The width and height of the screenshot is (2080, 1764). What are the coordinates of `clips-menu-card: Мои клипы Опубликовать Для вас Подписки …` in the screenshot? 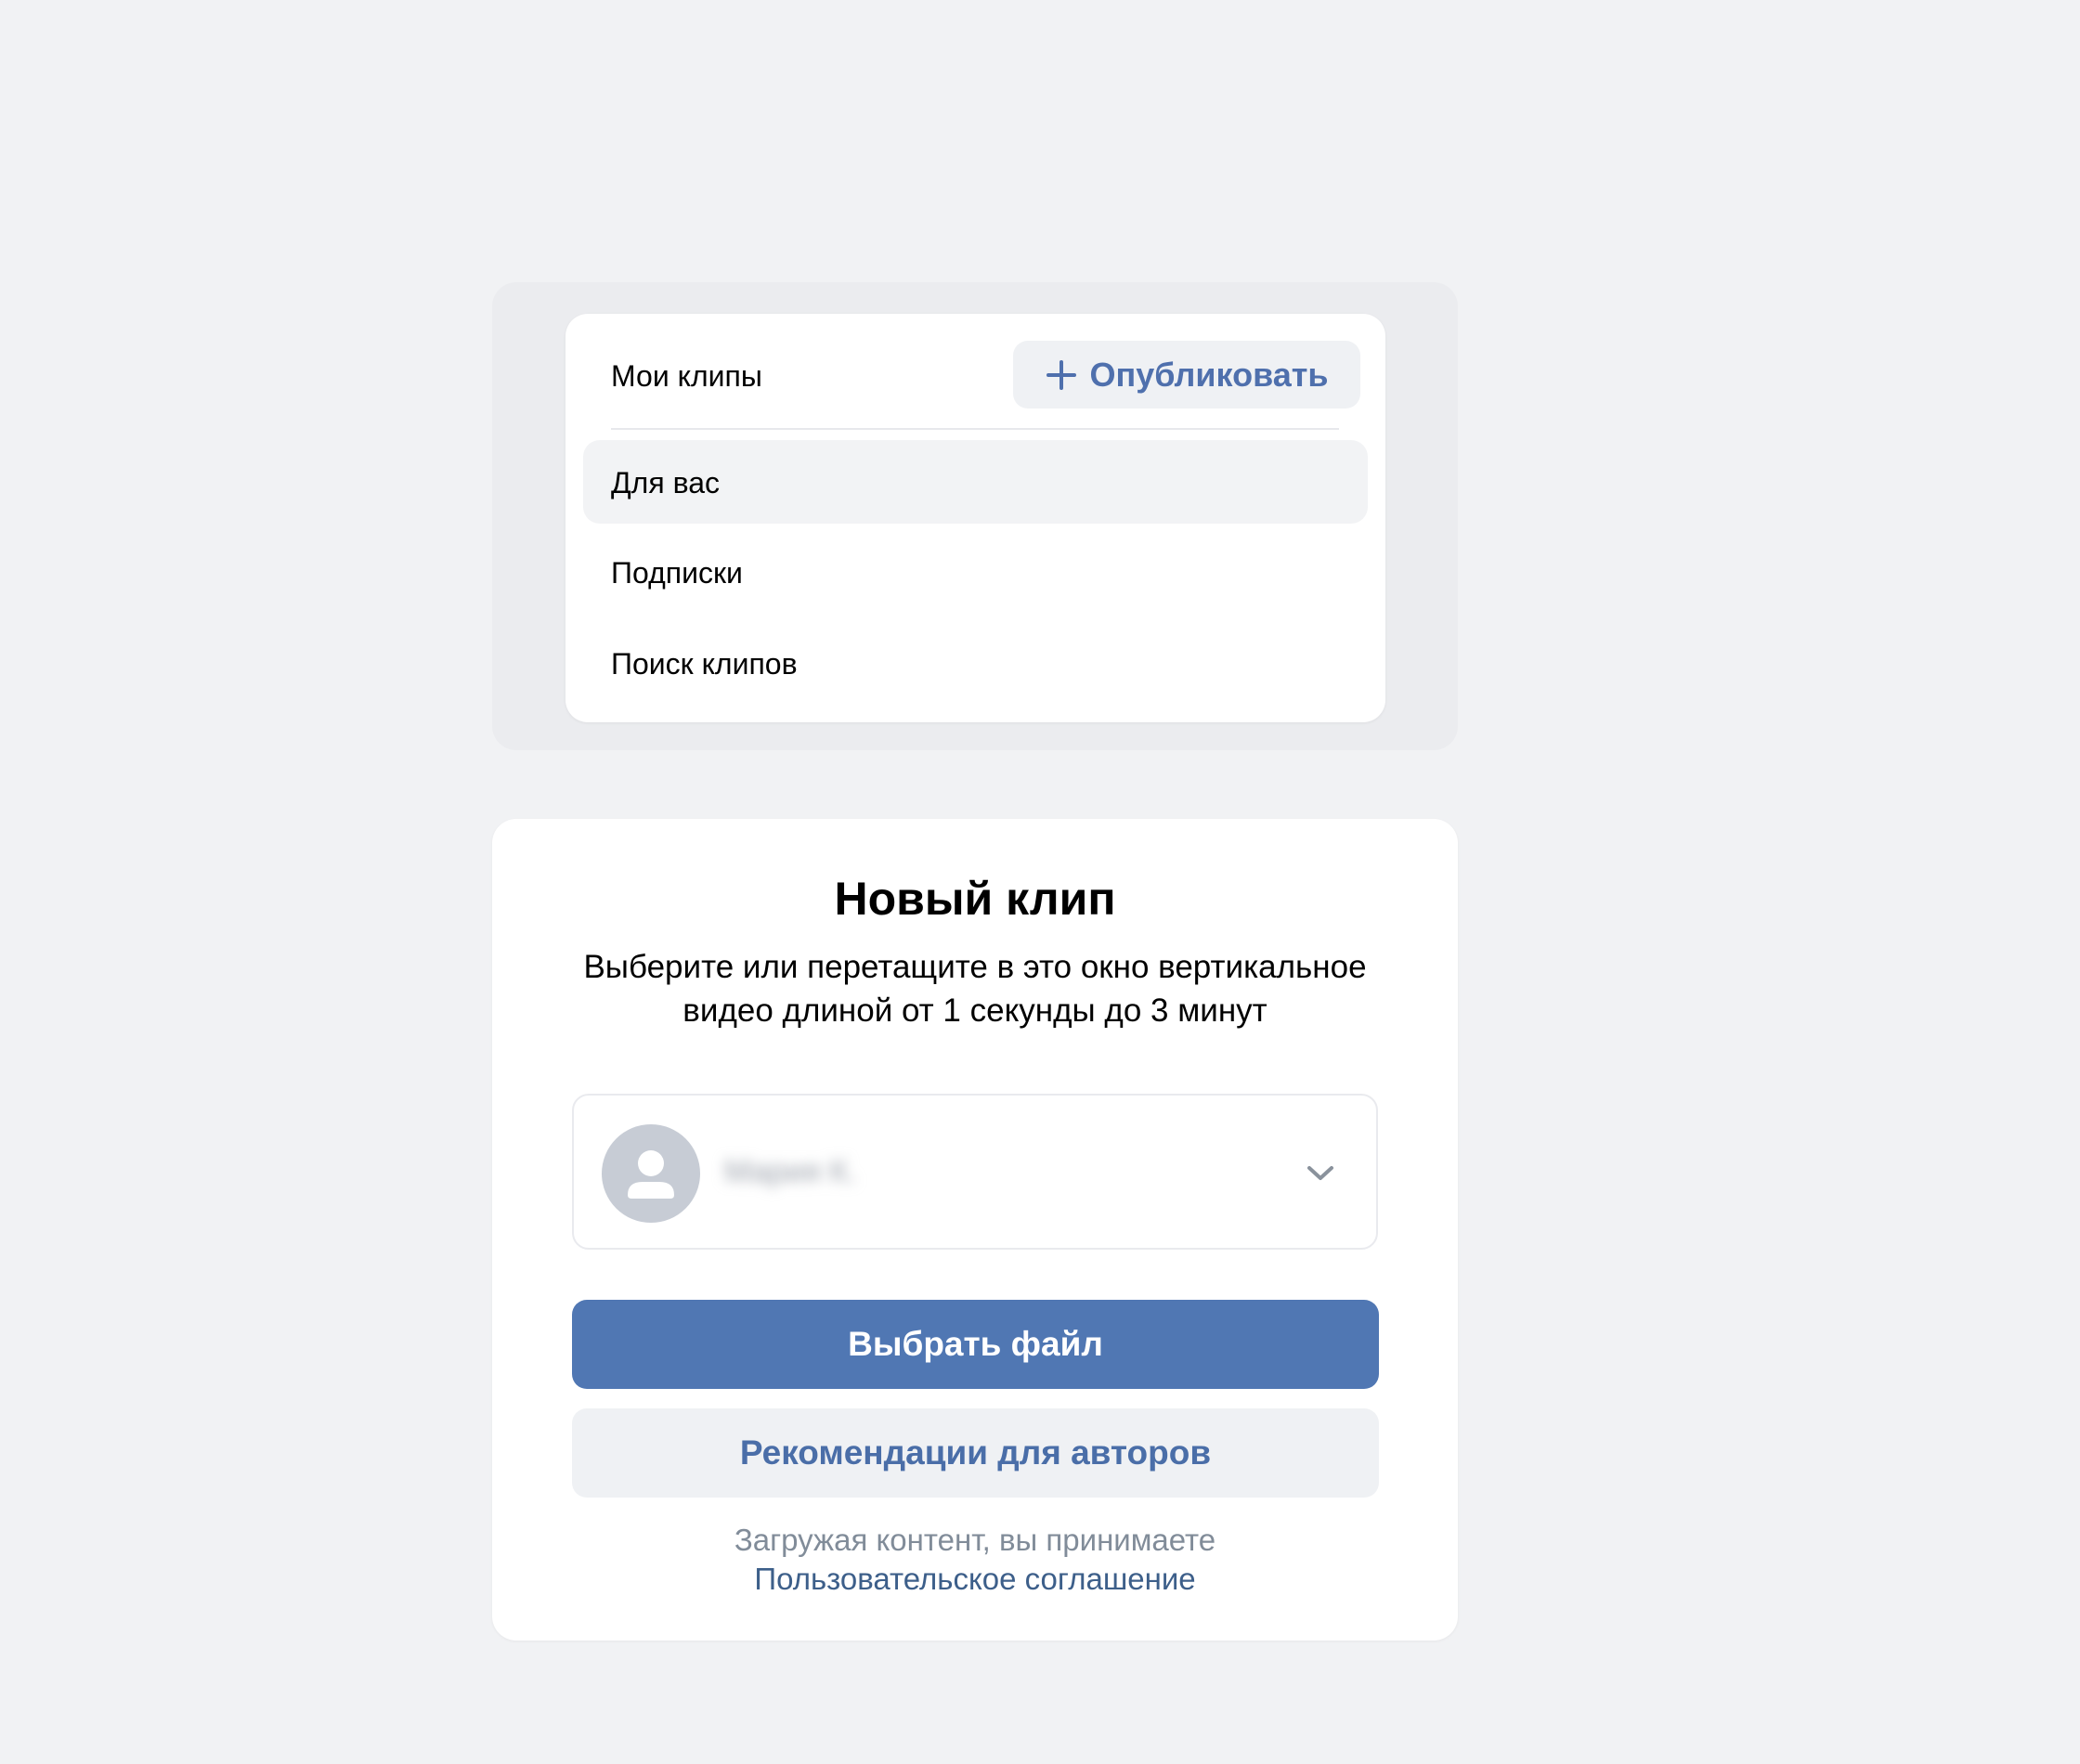 It's located at (975, 518).